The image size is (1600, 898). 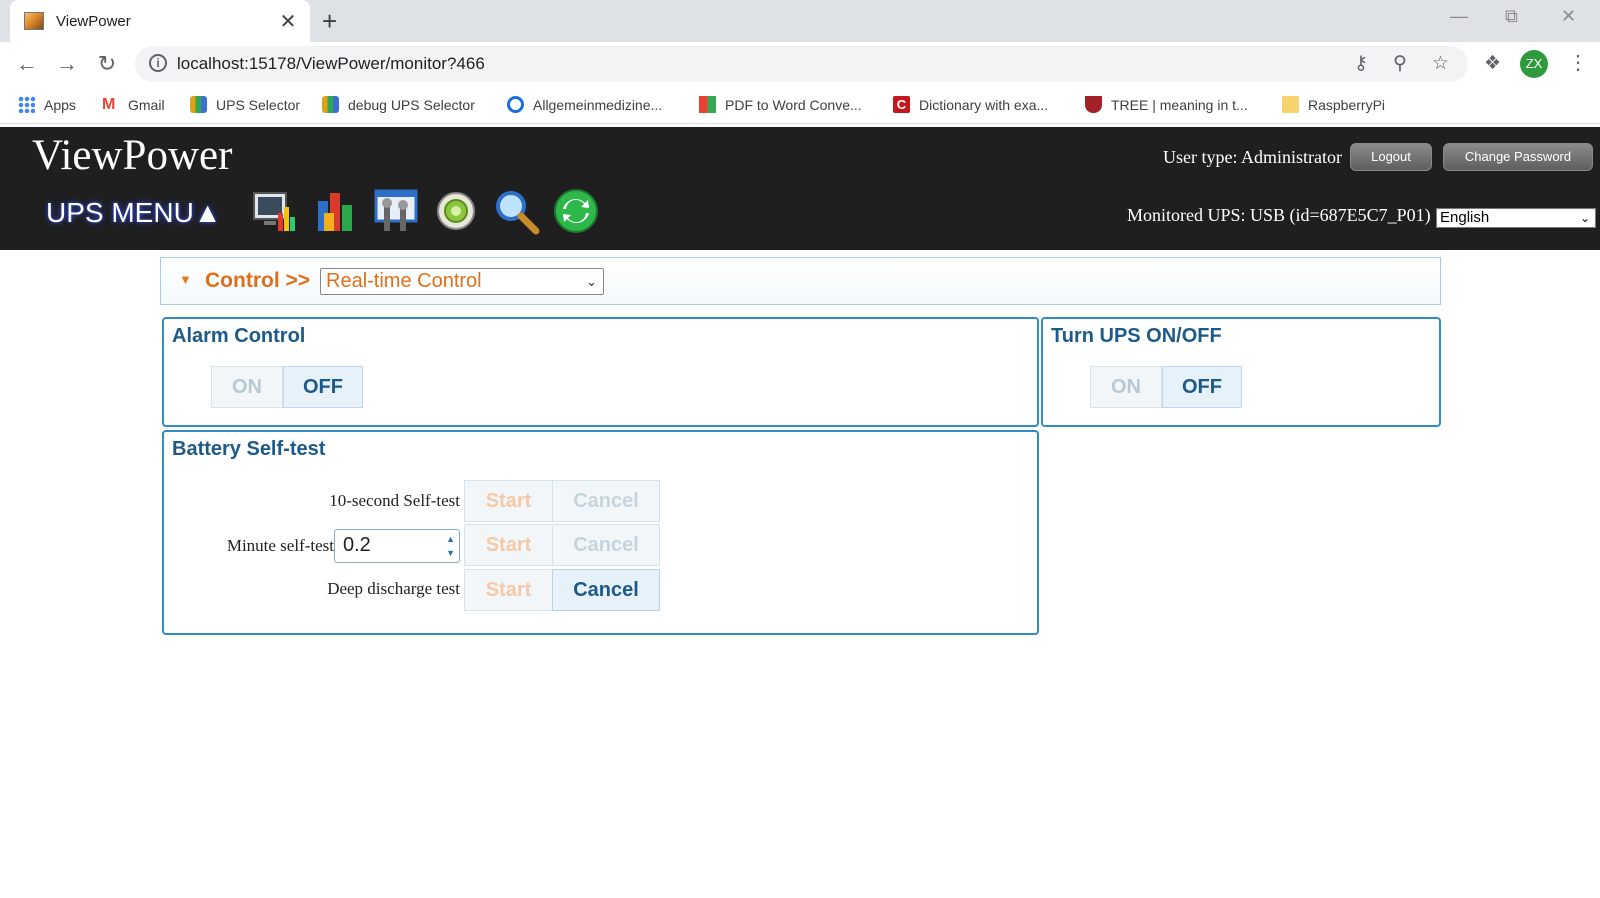 I want to click on bookmark-label: RaspberryPi, so click(x=1347, y=104).